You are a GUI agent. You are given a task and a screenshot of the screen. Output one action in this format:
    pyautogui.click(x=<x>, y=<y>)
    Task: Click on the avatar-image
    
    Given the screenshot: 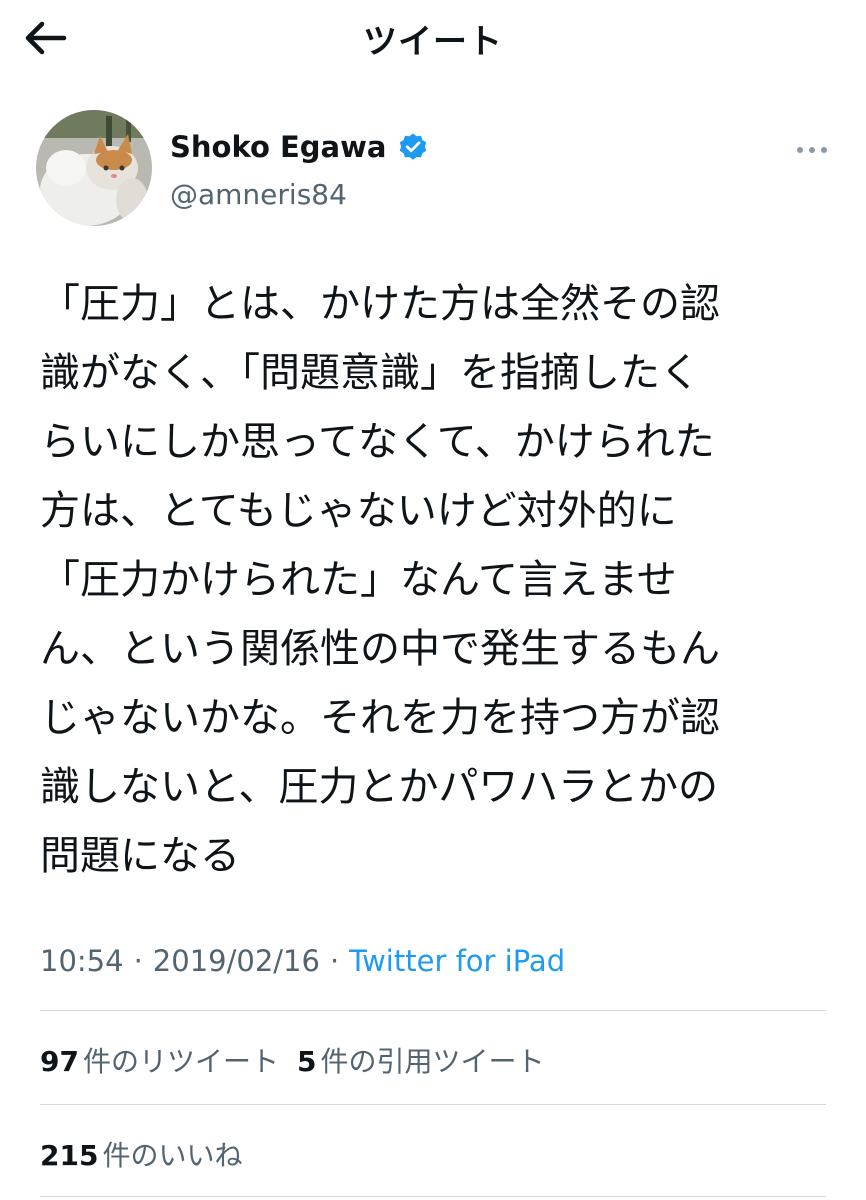 What is the action you would take?
    pyautogui.click(x=94, y=168)
    